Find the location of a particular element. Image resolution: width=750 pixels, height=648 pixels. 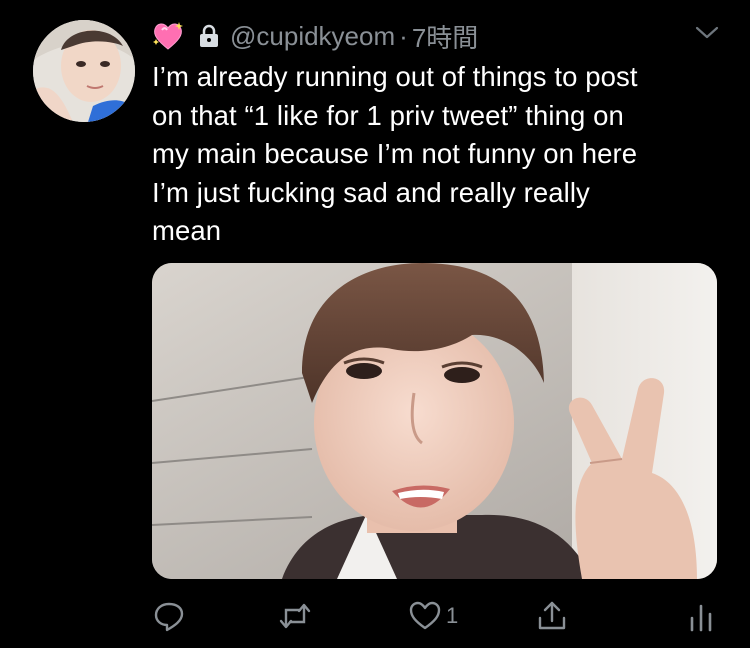

tweet-actions: 1 is located at coordinates (434, 616).